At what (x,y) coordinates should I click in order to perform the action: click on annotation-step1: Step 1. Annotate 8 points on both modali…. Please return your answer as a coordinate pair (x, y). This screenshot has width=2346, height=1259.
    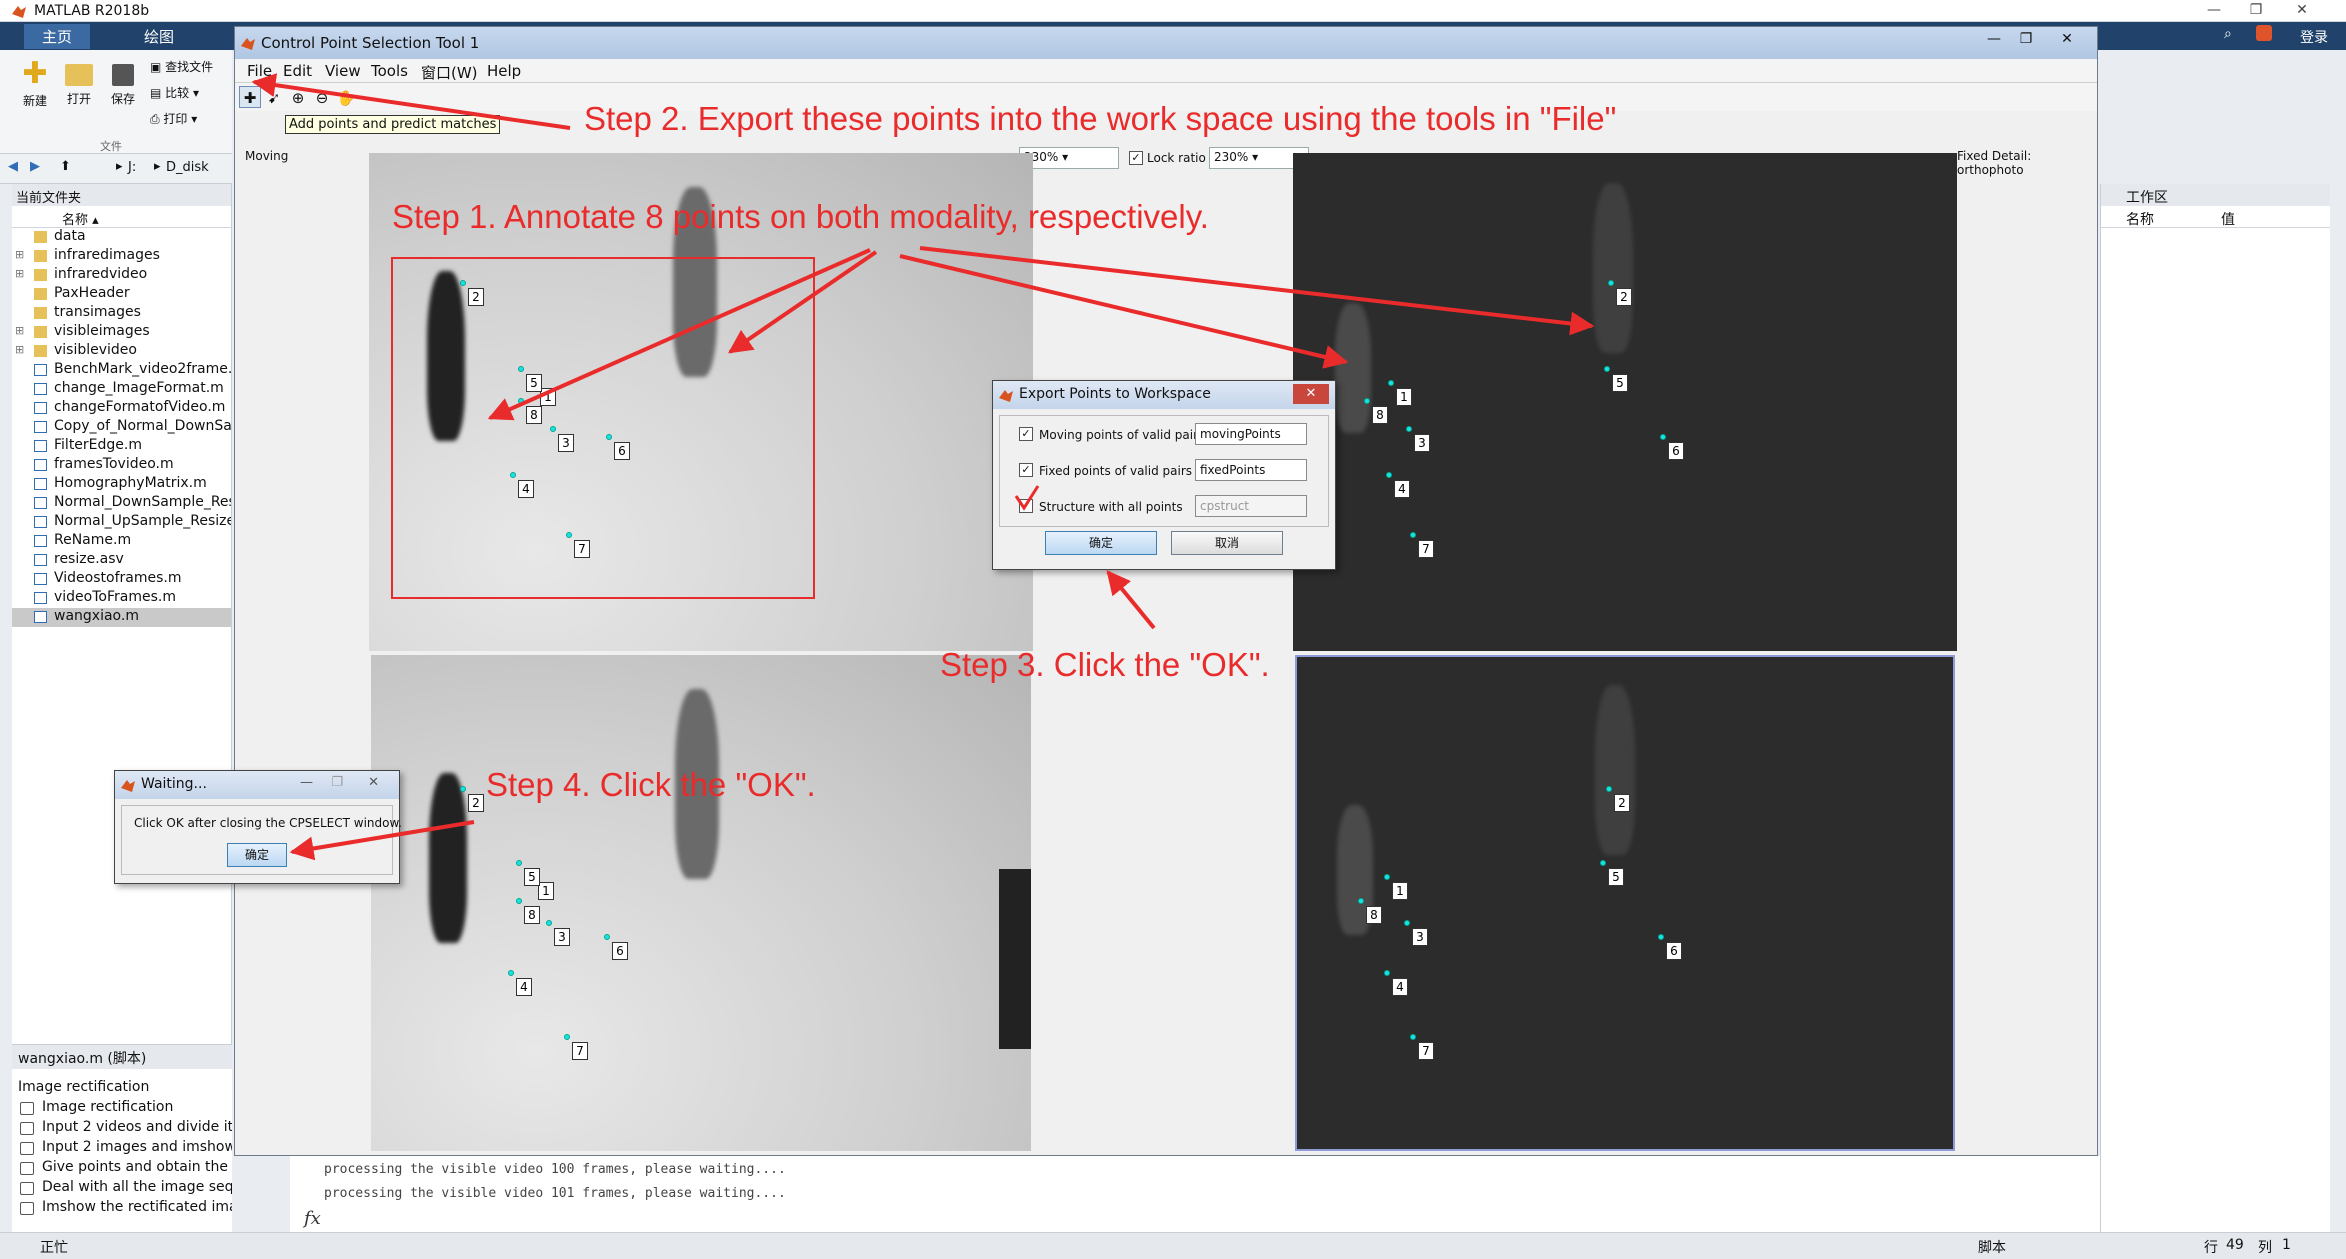
    Looking at the image, I should click on (800, 216).